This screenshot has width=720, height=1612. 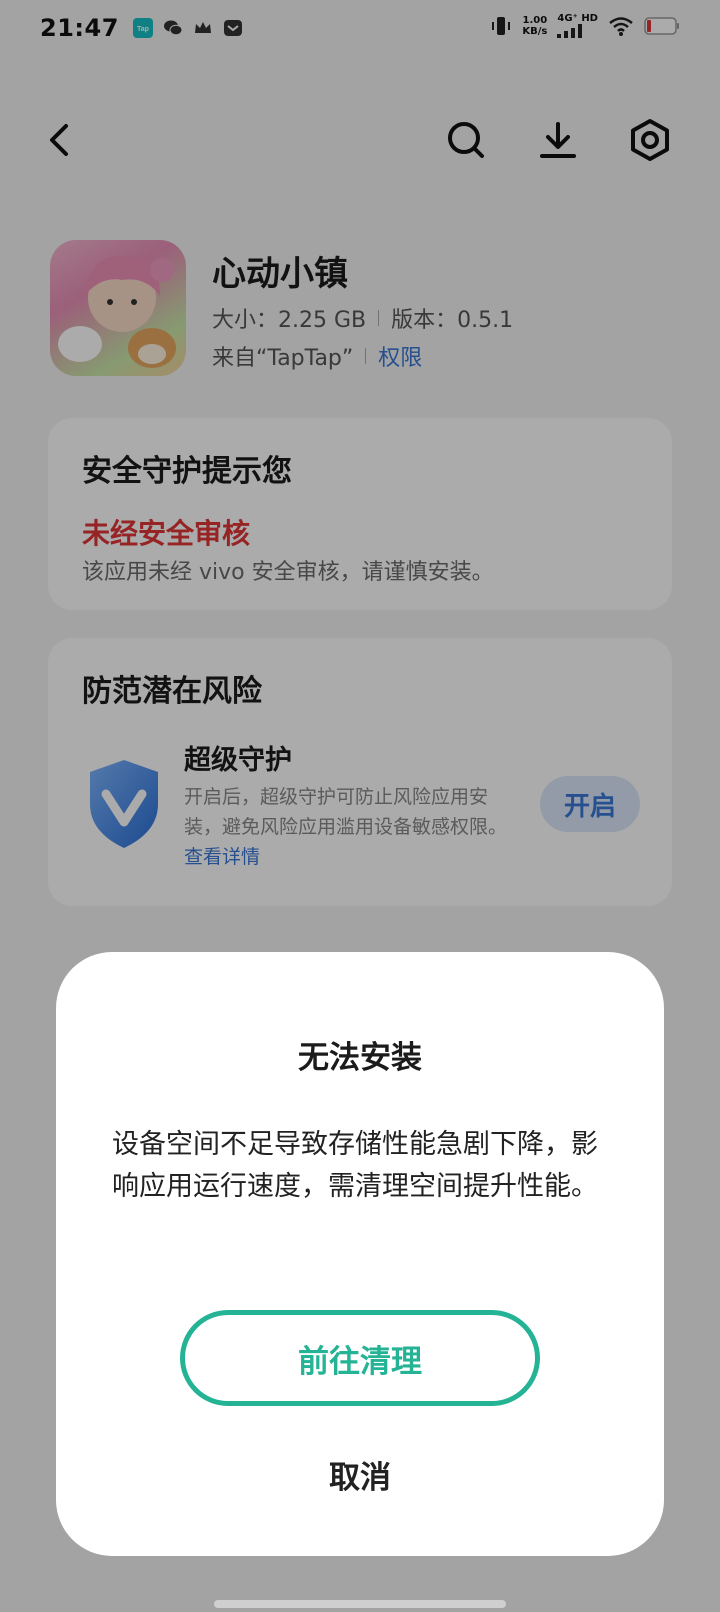 I want to click on dialog-title: 无法安装, so click(x=360, y=1058).